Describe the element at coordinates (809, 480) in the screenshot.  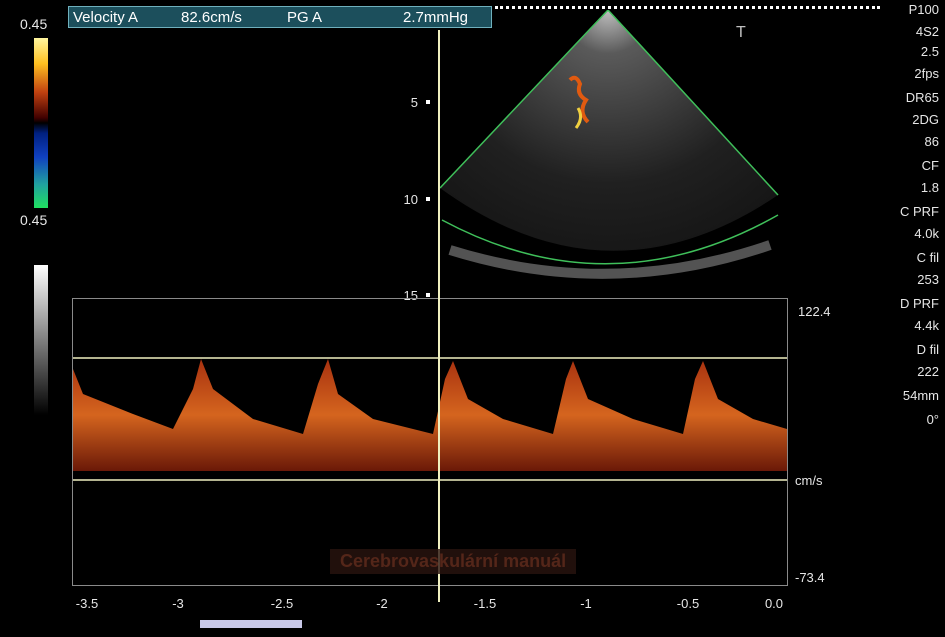
I see `velocity-unit-label: cm/s` at that location.